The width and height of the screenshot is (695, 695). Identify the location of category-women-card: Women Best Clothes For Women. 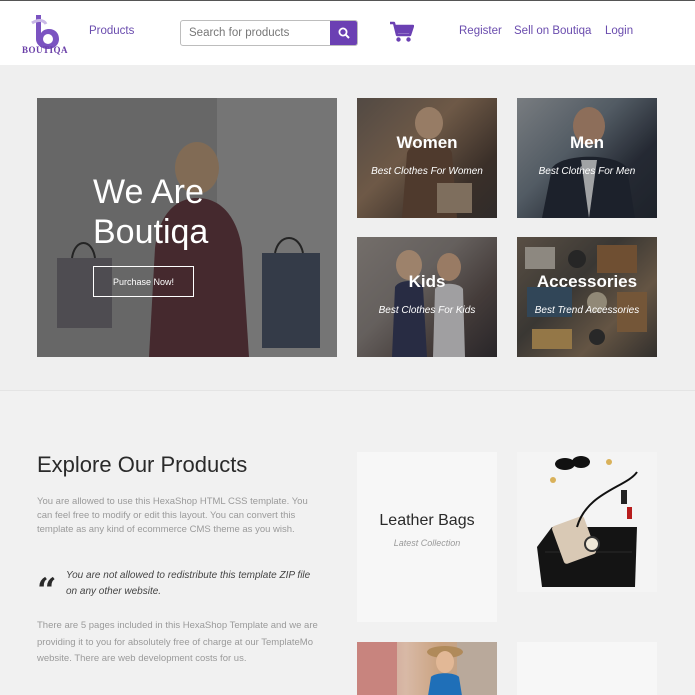
(427, 158).